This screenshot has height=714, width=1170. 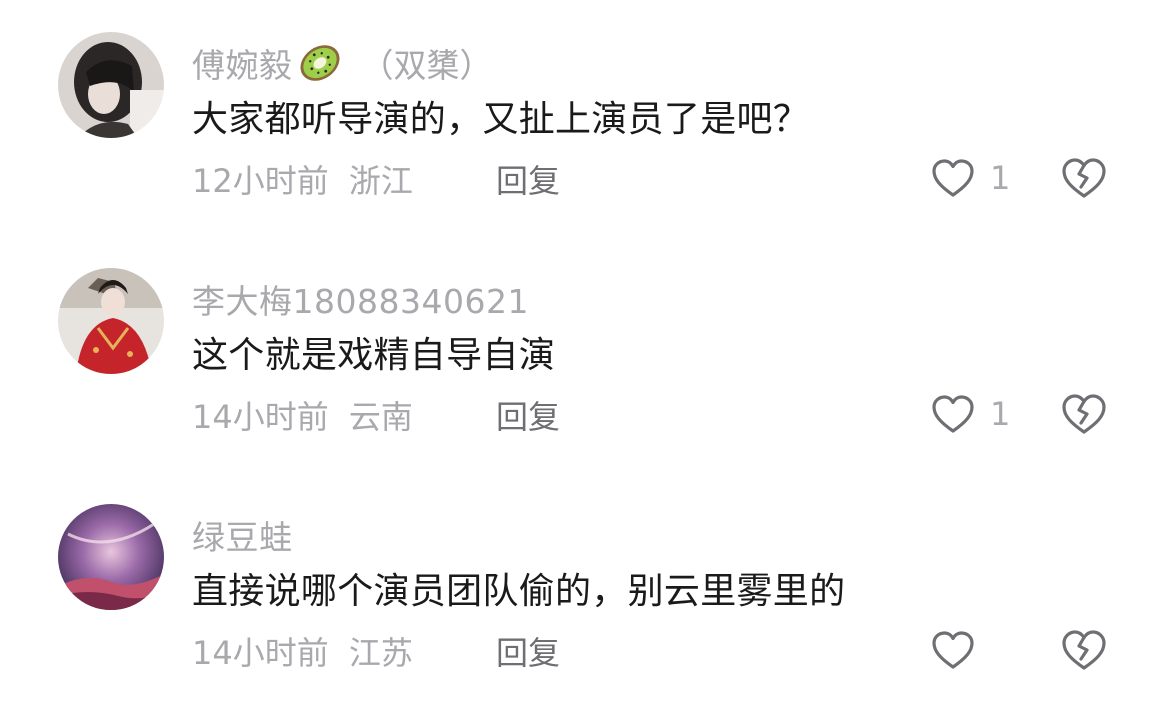 What do you see at coordinates (242, 63) in the screenshot?
I see `username: 傅婉毅` at bounding box center [242, 63].